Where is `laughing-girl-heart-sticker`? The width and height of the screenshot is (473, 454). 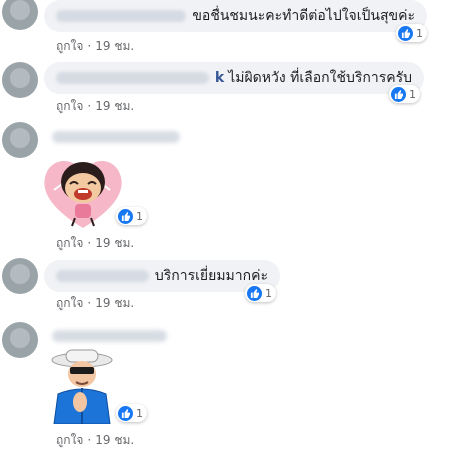
laughing-girl-heart-sticker is located at coordinates (83, 194).